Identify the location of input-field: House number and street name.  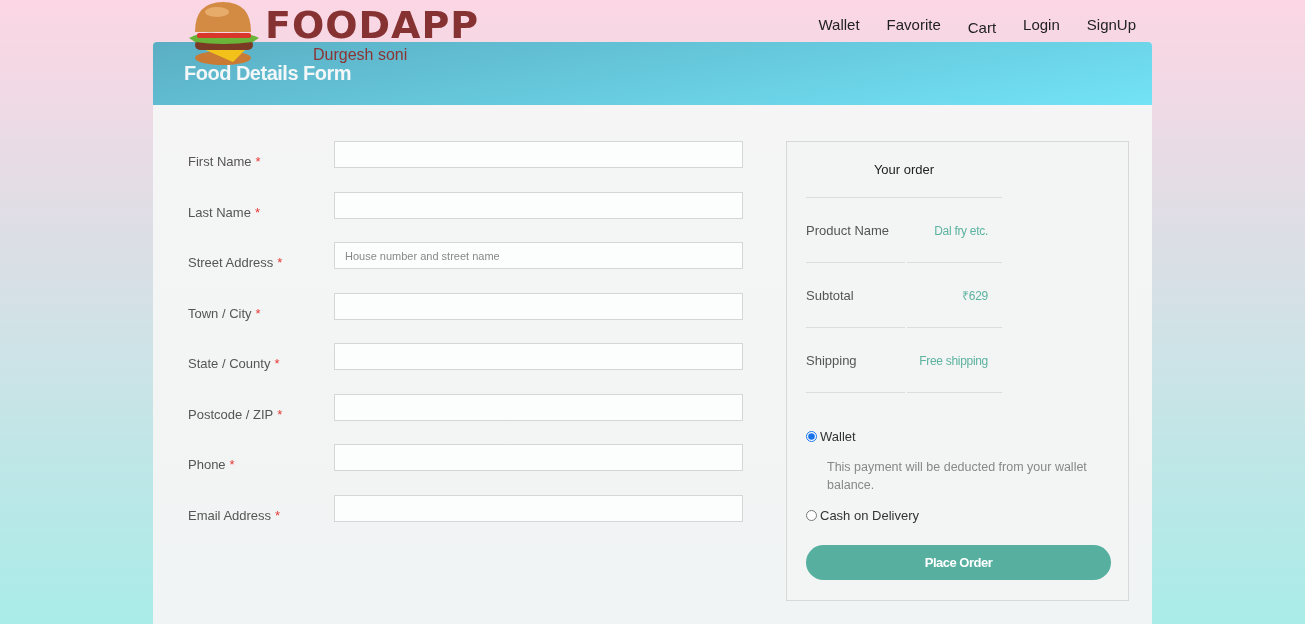
(538, 255).